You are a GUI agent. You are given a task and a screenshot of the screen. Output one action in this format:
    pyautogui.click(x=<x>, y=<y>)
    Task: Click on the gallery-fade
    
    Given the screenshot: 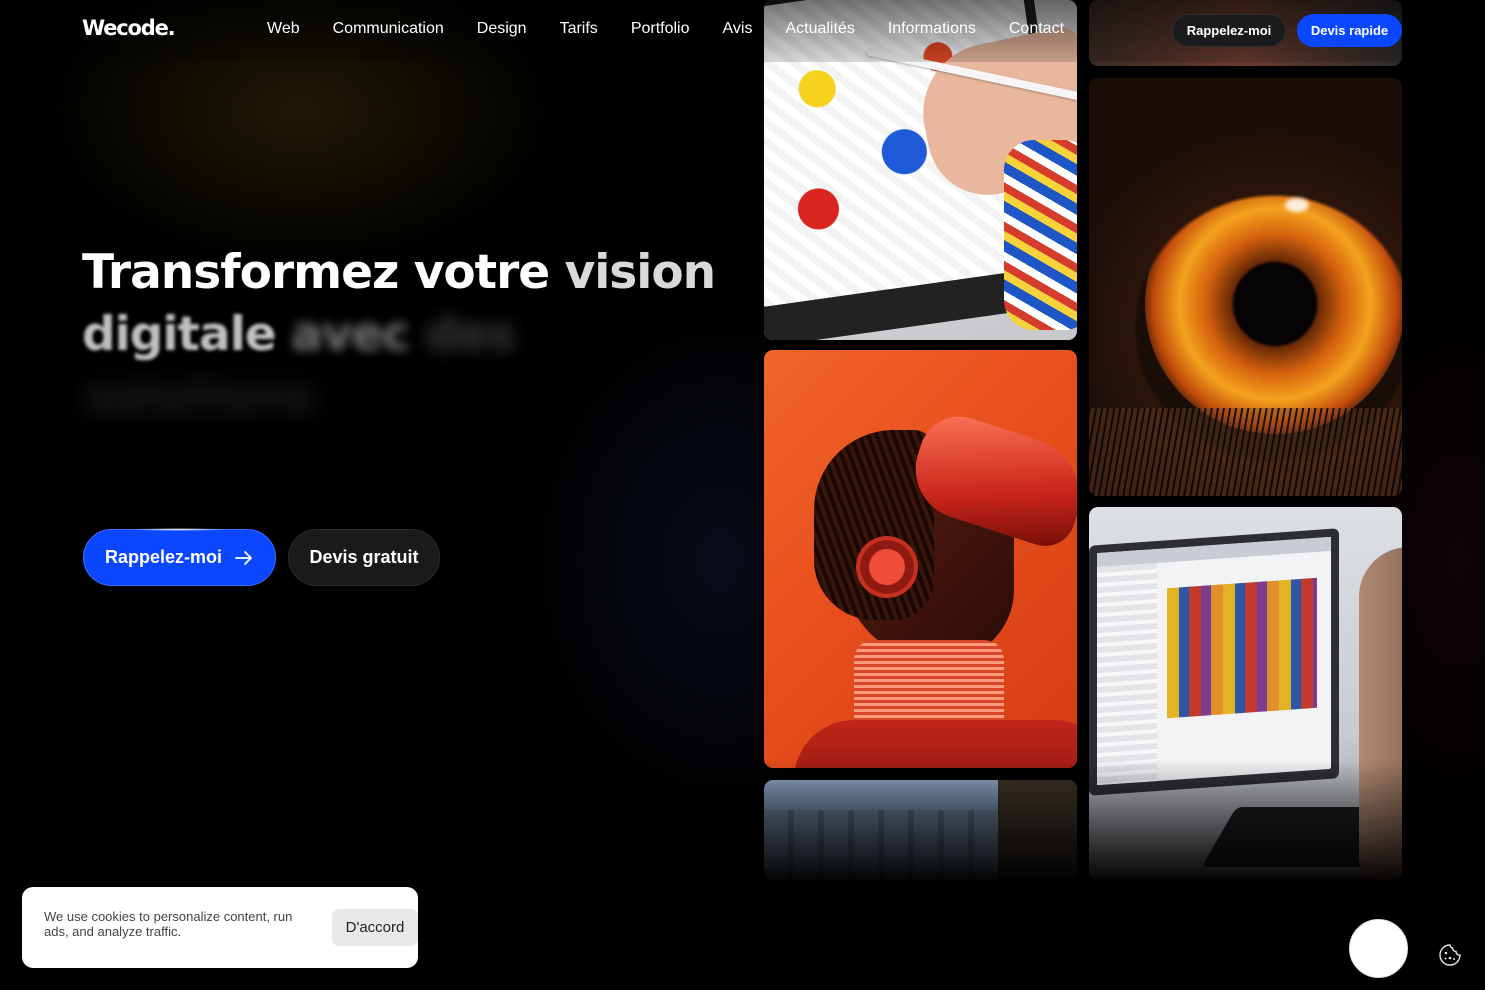 What is the action you would take?
    pyautogui.click(x=1090, y=822)
    